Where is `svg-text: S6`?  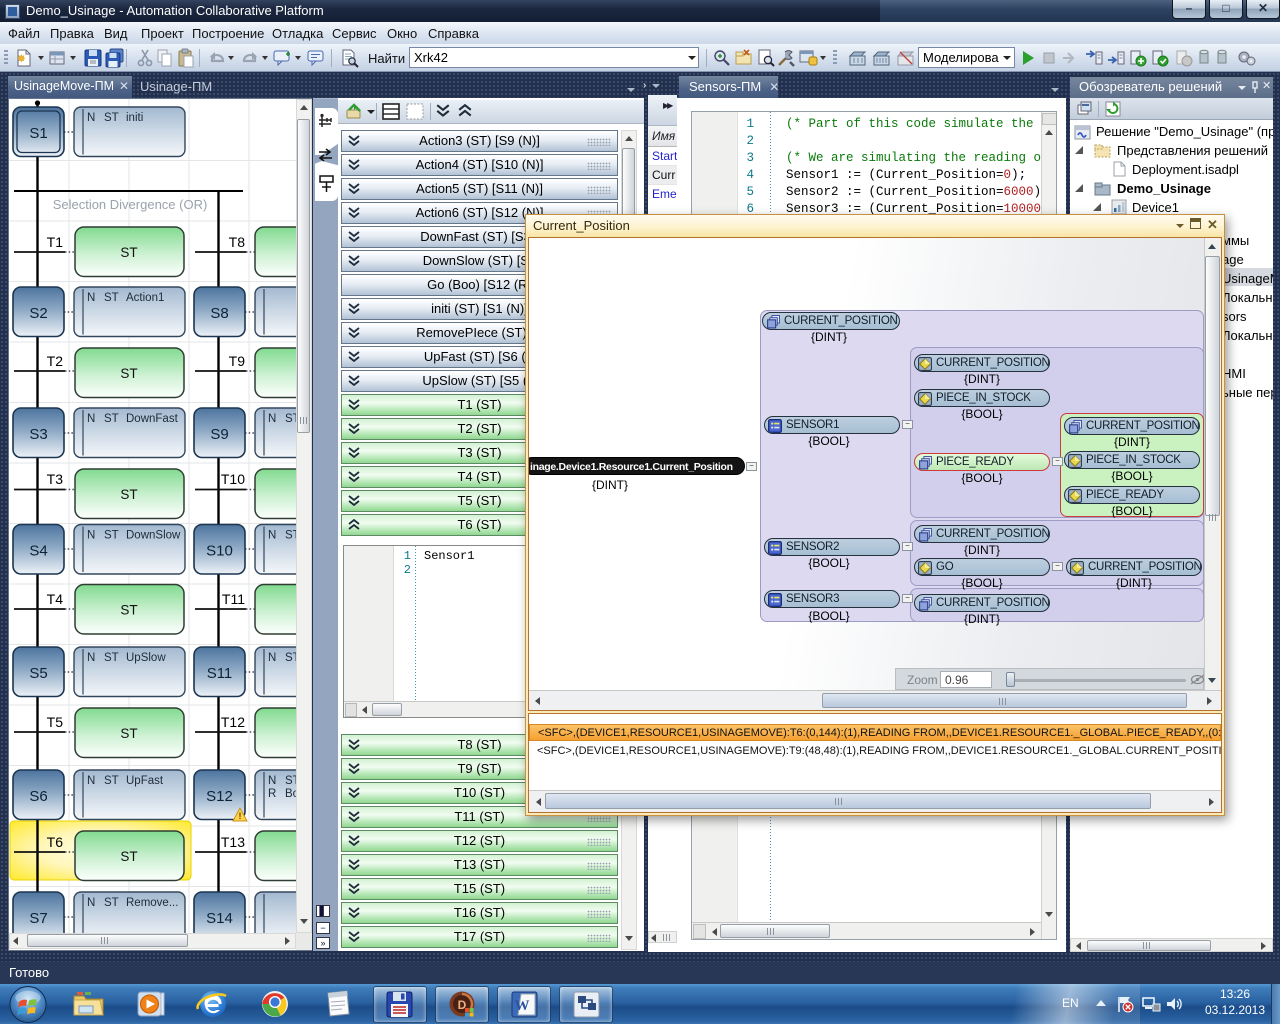 svg-text: S6 is located at coordinates (38, 796).